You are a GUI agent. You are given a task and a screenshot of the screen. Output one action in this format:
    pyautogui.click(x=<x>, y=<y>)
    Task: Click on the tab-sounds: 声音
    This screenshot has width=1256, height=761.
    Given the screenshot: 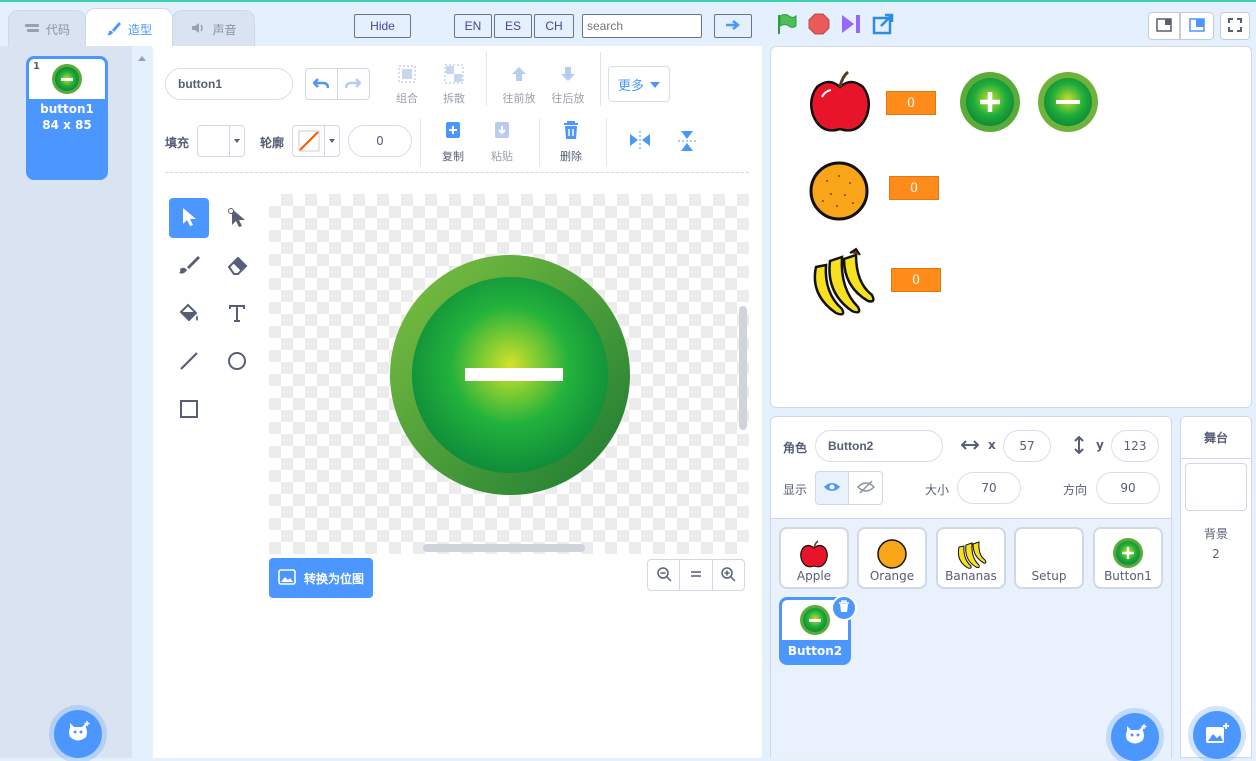 What is the action you would take?
    pyautogui.click(x=213, y=29)
    